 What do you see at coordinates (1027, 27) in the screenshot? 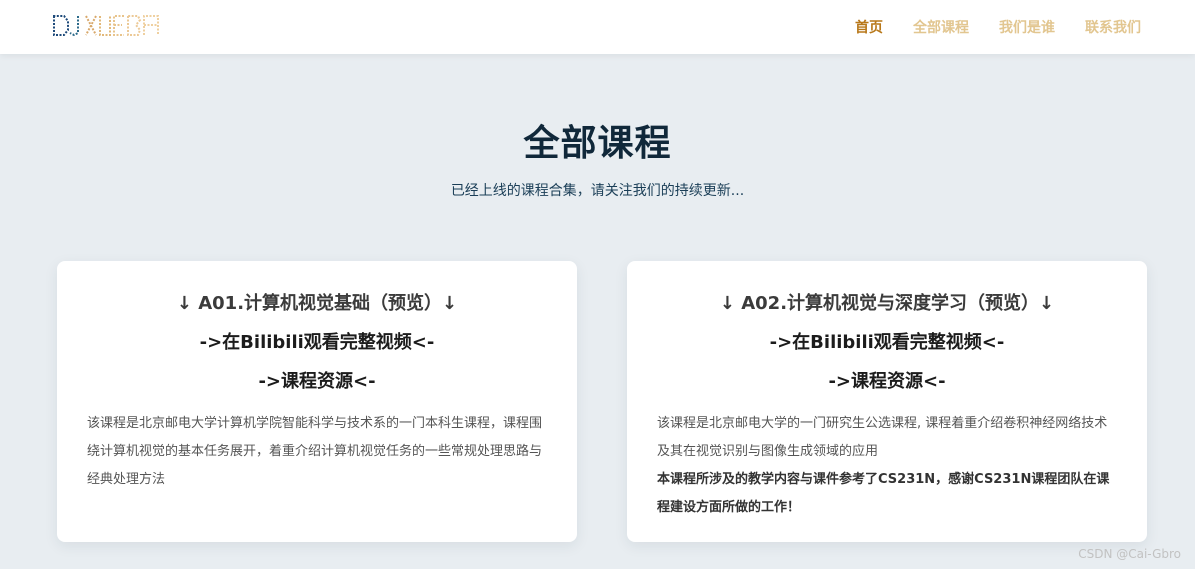
I see `nav-about-us: 我们是谁` at bounding box center [1027, 27].